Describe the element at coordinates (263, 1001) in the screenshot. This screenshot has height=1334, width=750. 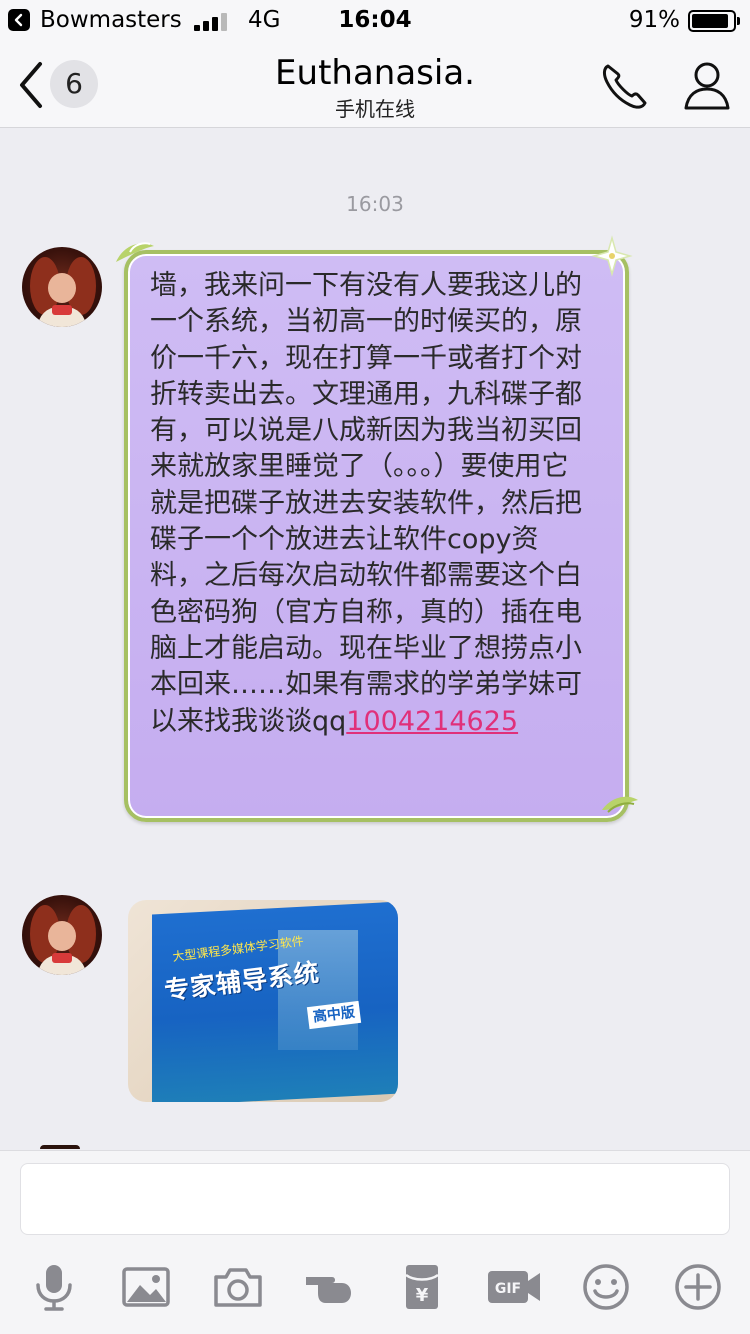
I see `image-message: 大型课程多媒体学习软件 专家辅导系统 高中版` at that location.